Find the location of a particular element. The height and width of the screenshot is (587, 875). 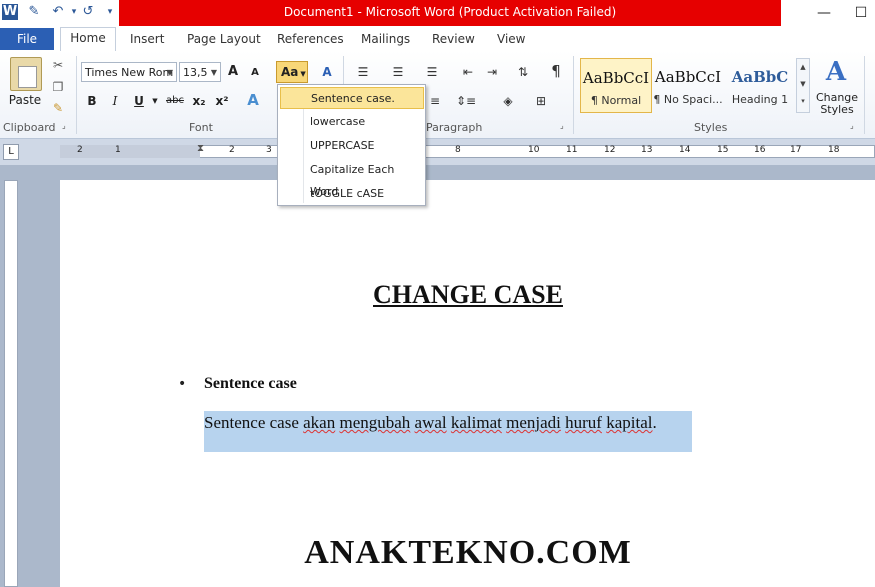

change-case-label: Aa is located at coordinates (290, 72).